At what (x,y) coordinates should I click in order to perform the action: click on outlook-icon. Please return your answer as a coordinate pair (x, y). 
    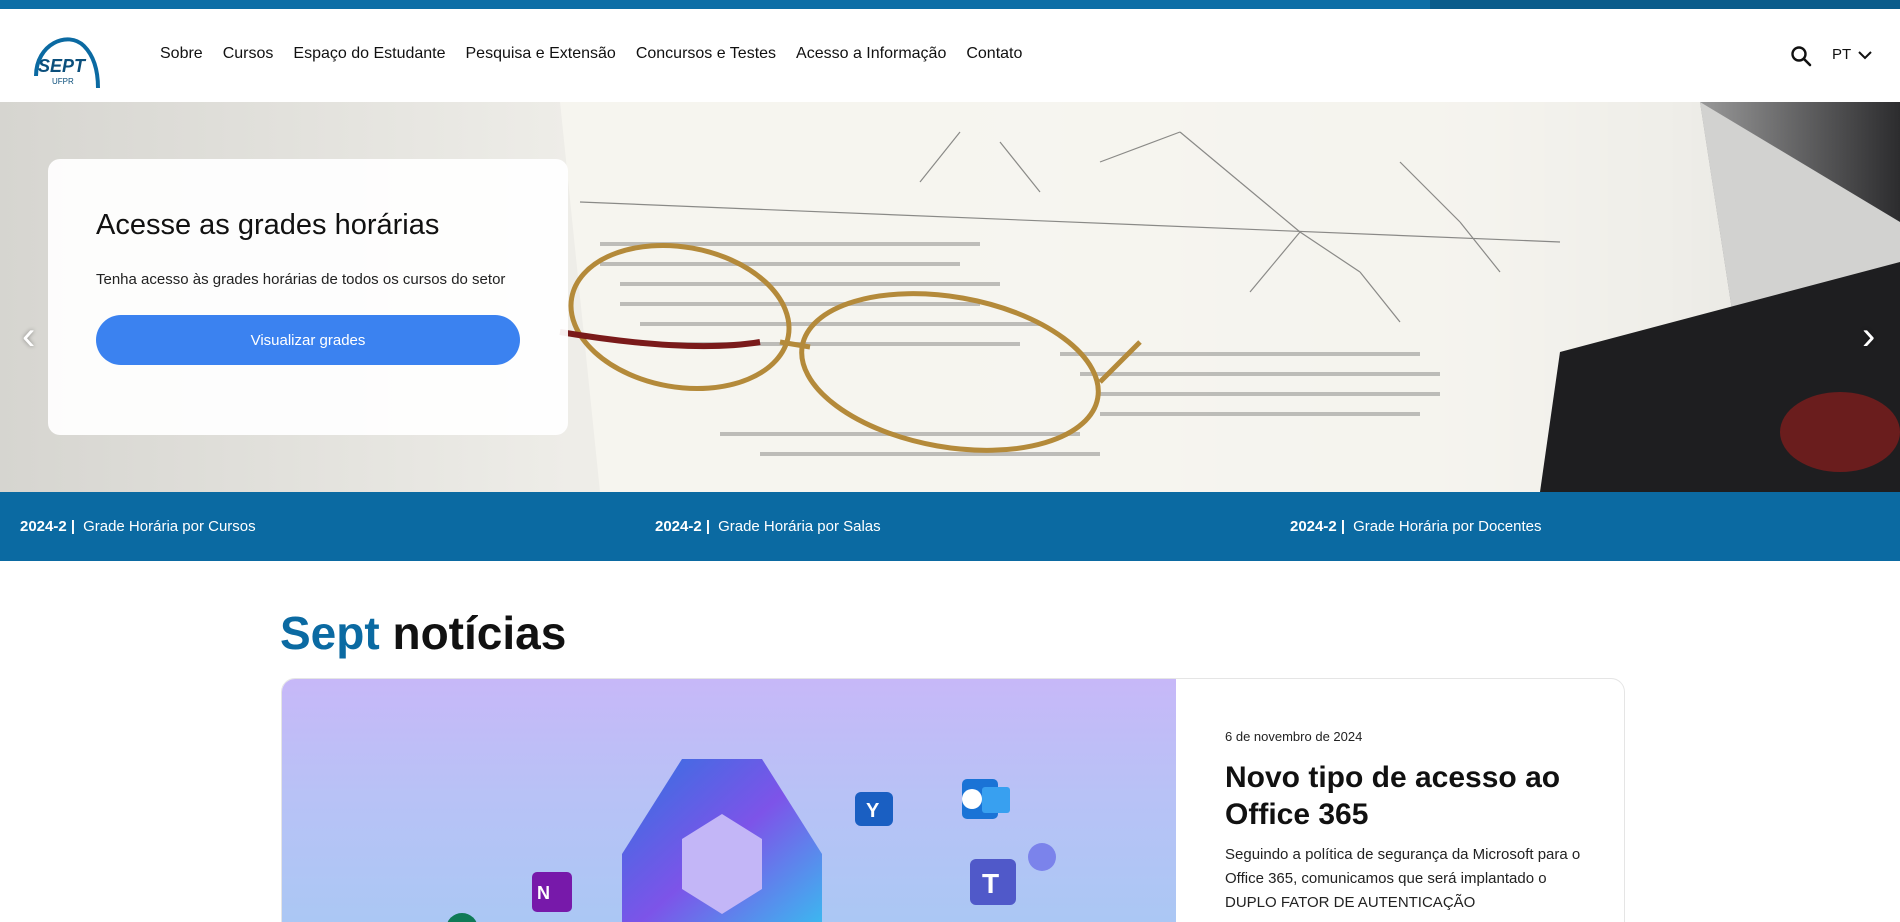
    Looking at the image, I should click on (986, 799).